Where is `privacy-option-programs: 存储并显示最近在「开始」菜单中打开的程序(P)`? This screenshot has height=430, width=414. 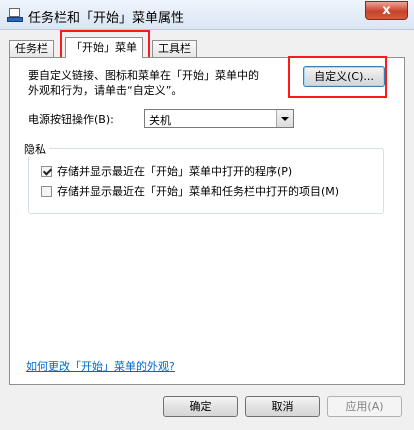 privacy-option-programs: 存储并显示最近在「开始」菜单中打开的程序(P) is located at coordinates (166, 171).